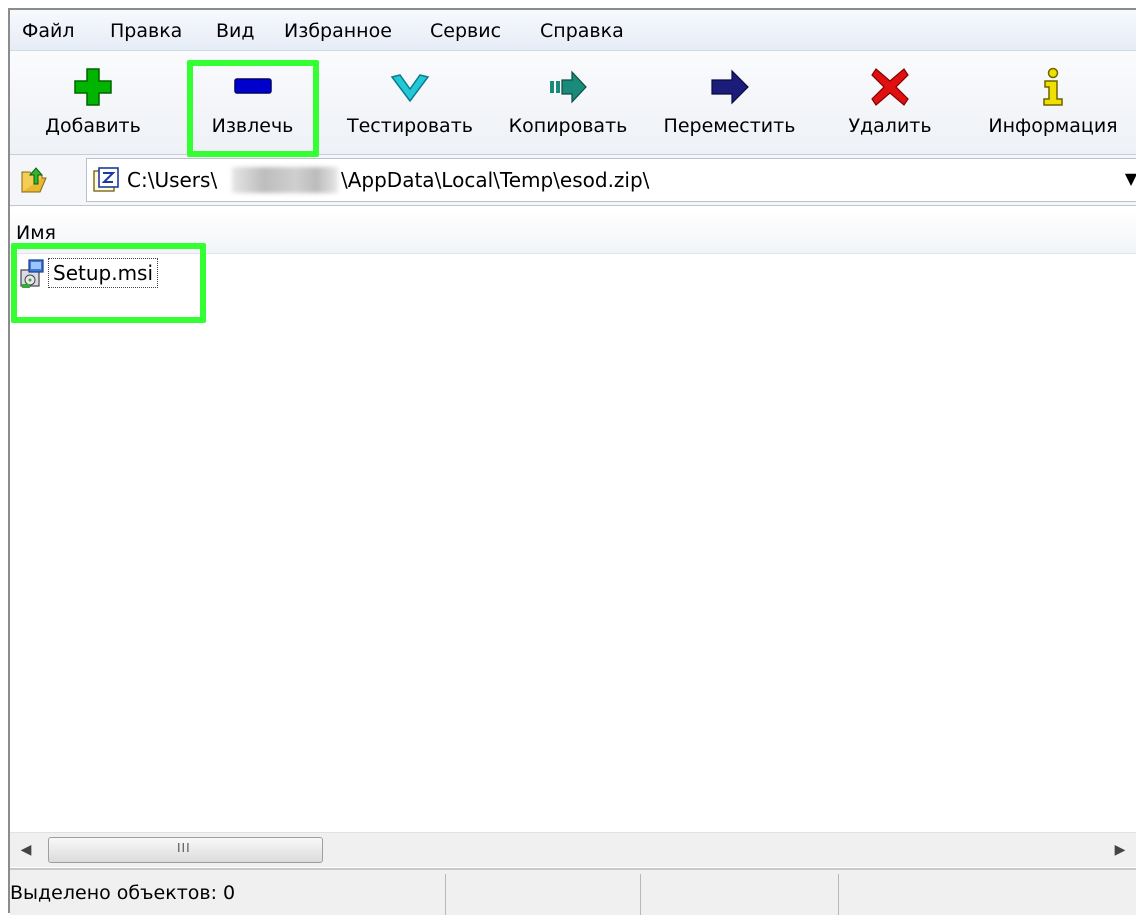 Image resolution: width=1136 pixels, height=915 pixels. What do you see at coordinates (890, 126) in the screenshot?
I see `delete-button-label: Удалить` at bounding box center [890, 126].